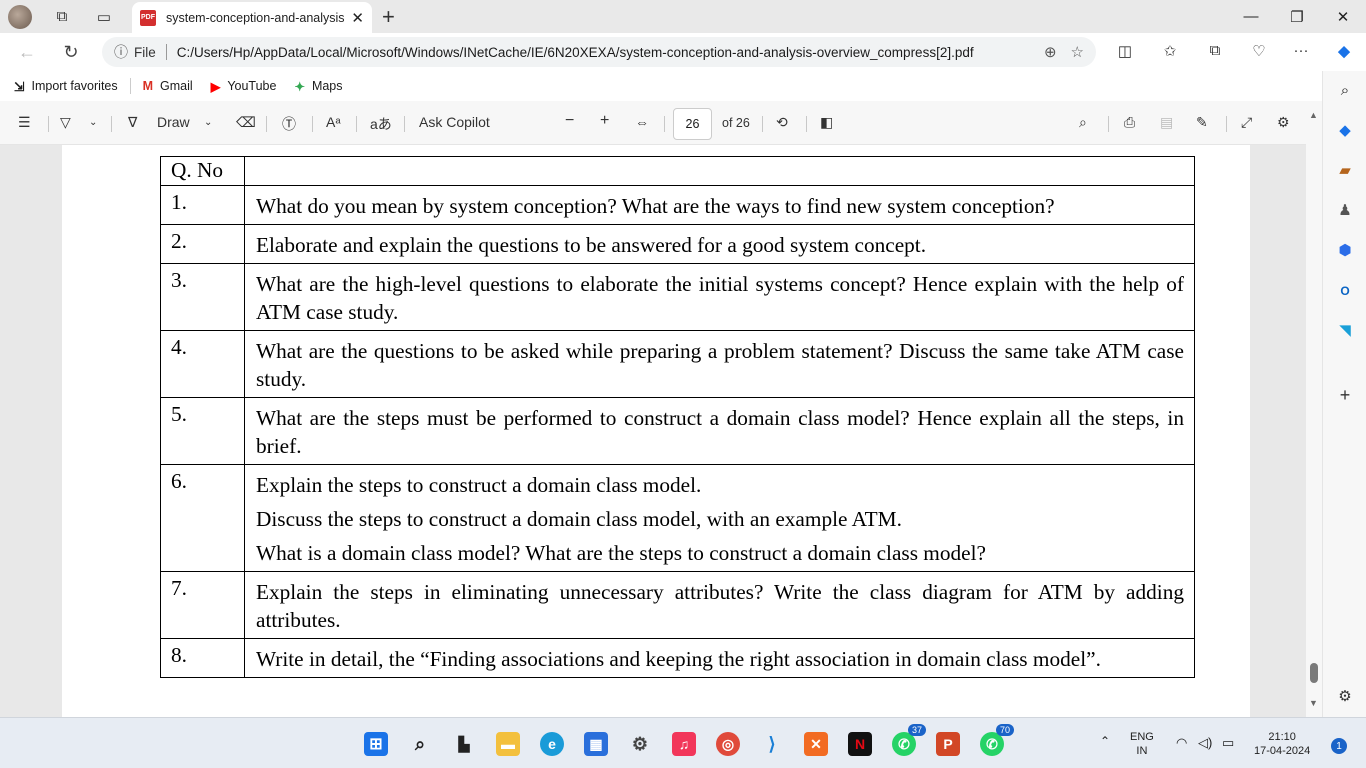 The width and height of the screenshot is (1366, 768). I want to click on highlight-icon: ▽, so click(65, 122).